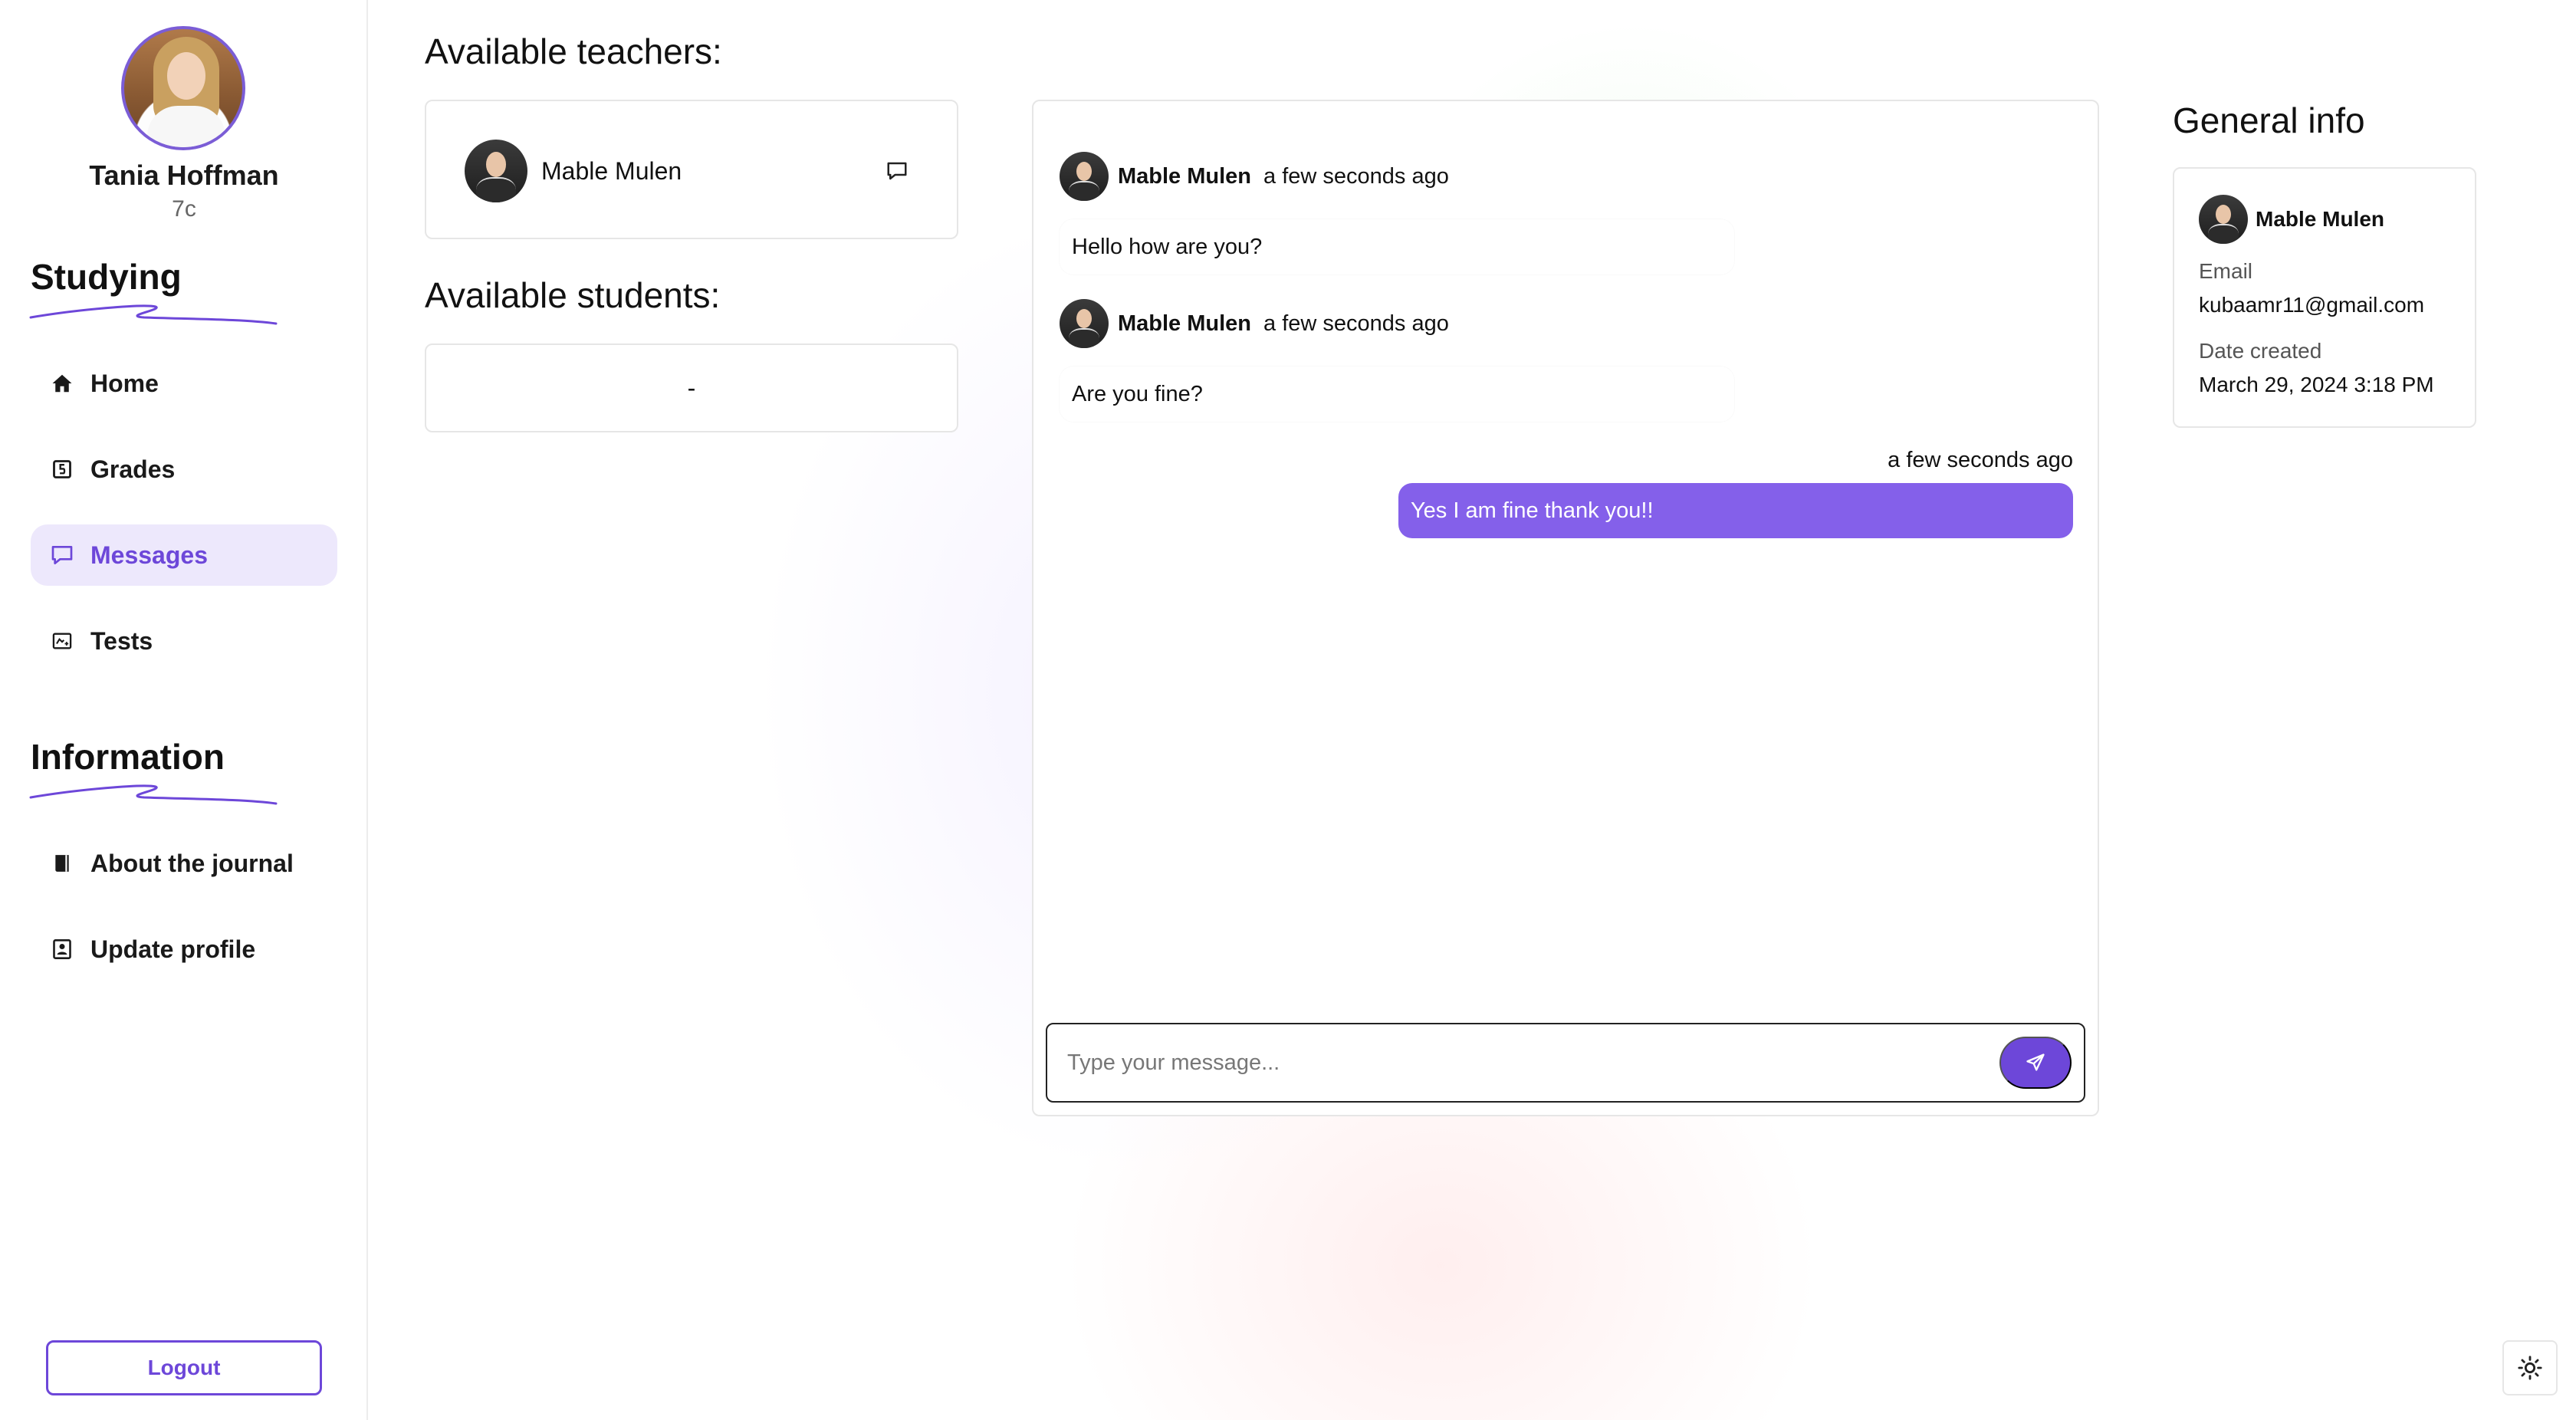 The width and height of the screenshot is (2576, 1420). Describe the element at coordinates (184, 383) in the screenshot. I see `sidebar-item-home: Home` at that location.